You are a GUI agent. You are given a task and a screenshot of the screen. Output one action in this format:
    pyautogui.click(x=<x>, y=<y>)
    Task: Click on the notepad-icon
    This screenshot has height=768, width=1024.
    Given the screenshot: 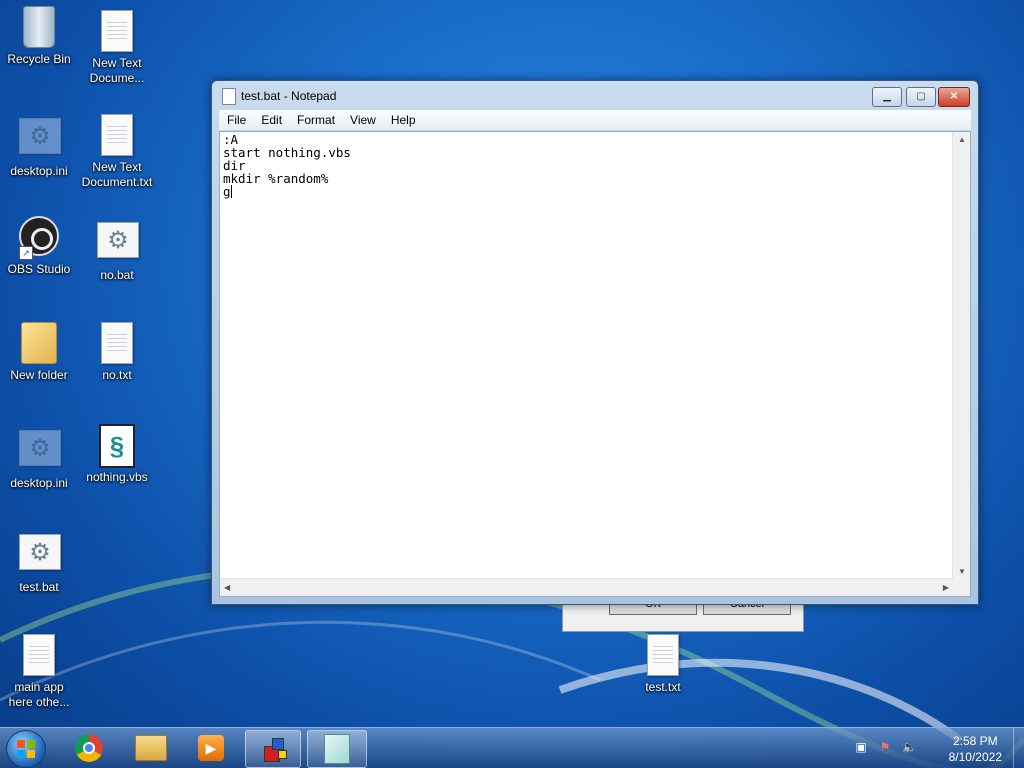 What is the action you would take?
    pyautogui.click(x=337, y=749)
    